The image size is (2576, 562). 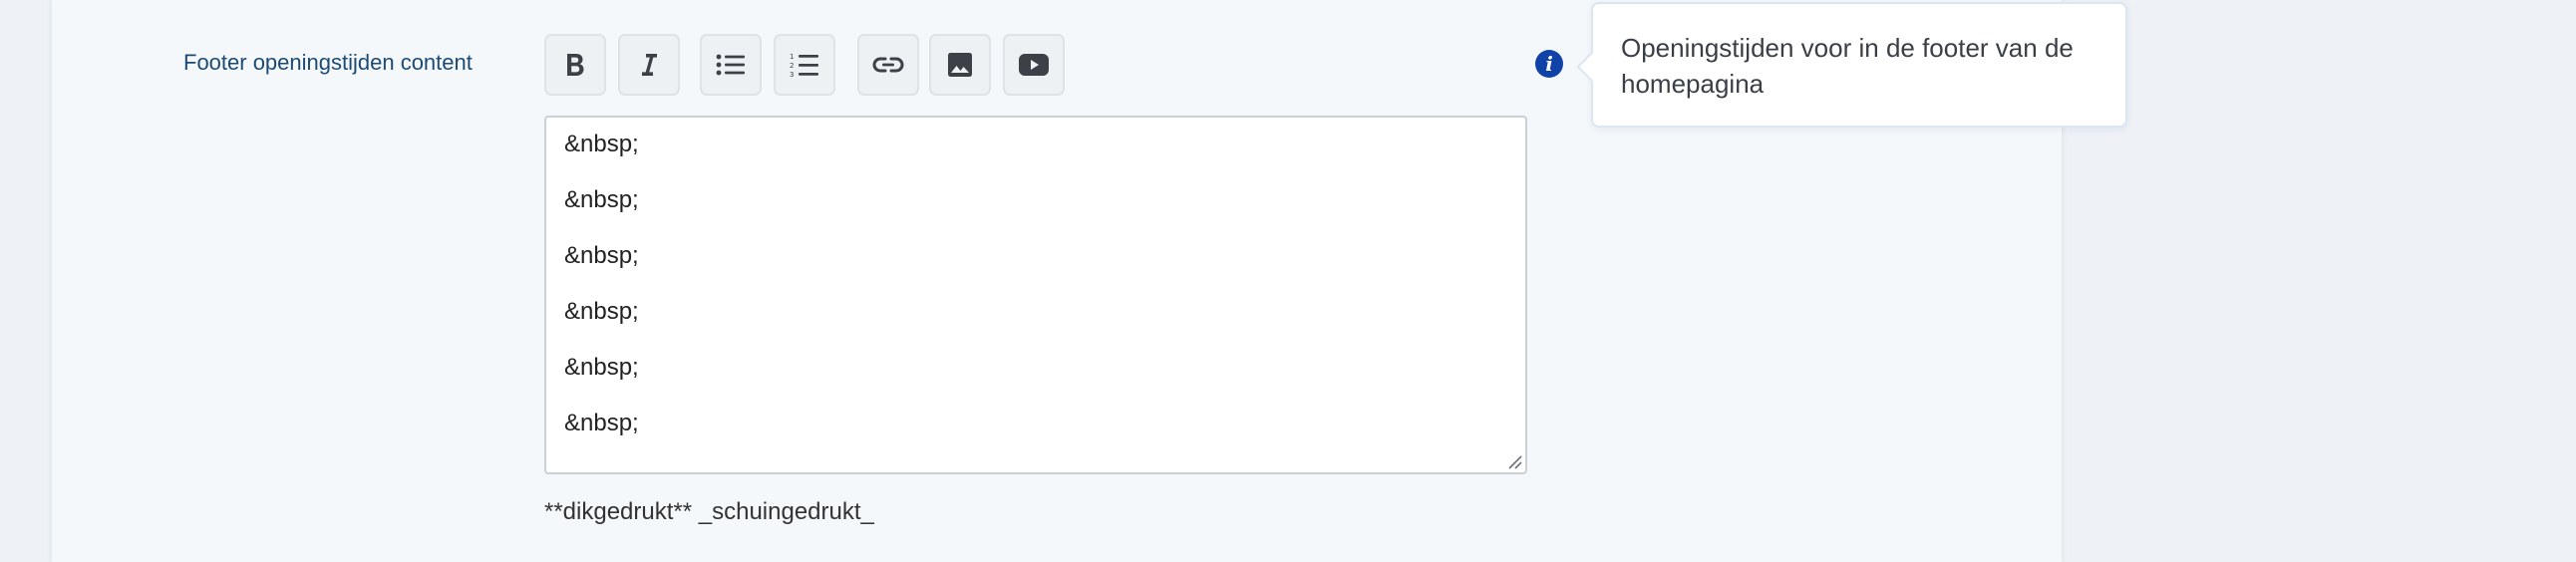 I want to click on markdown-hint: **dikgedrukt** _schuingedrukt_, so click(x=709, y=511).